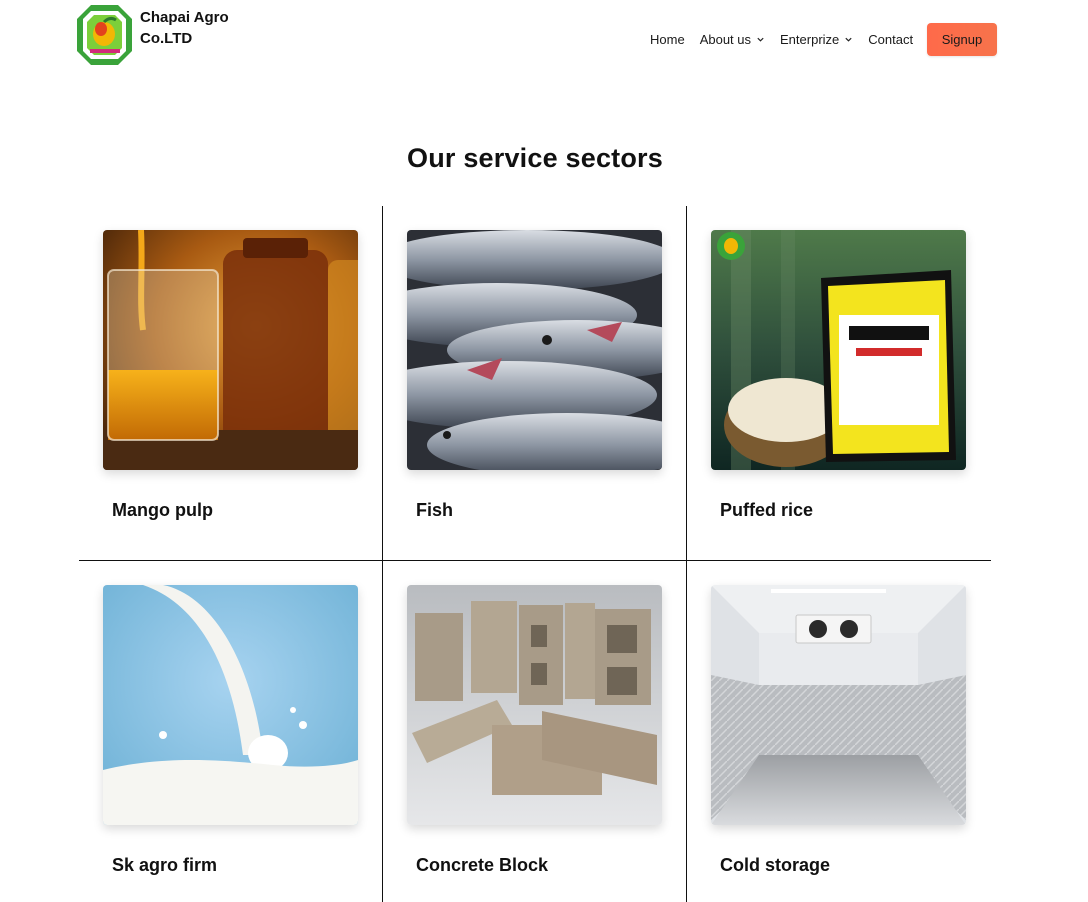 This screenshot has height=902, width=1088. I want to click on nav-enterprize-label: Enterprize, so click(810, 39).